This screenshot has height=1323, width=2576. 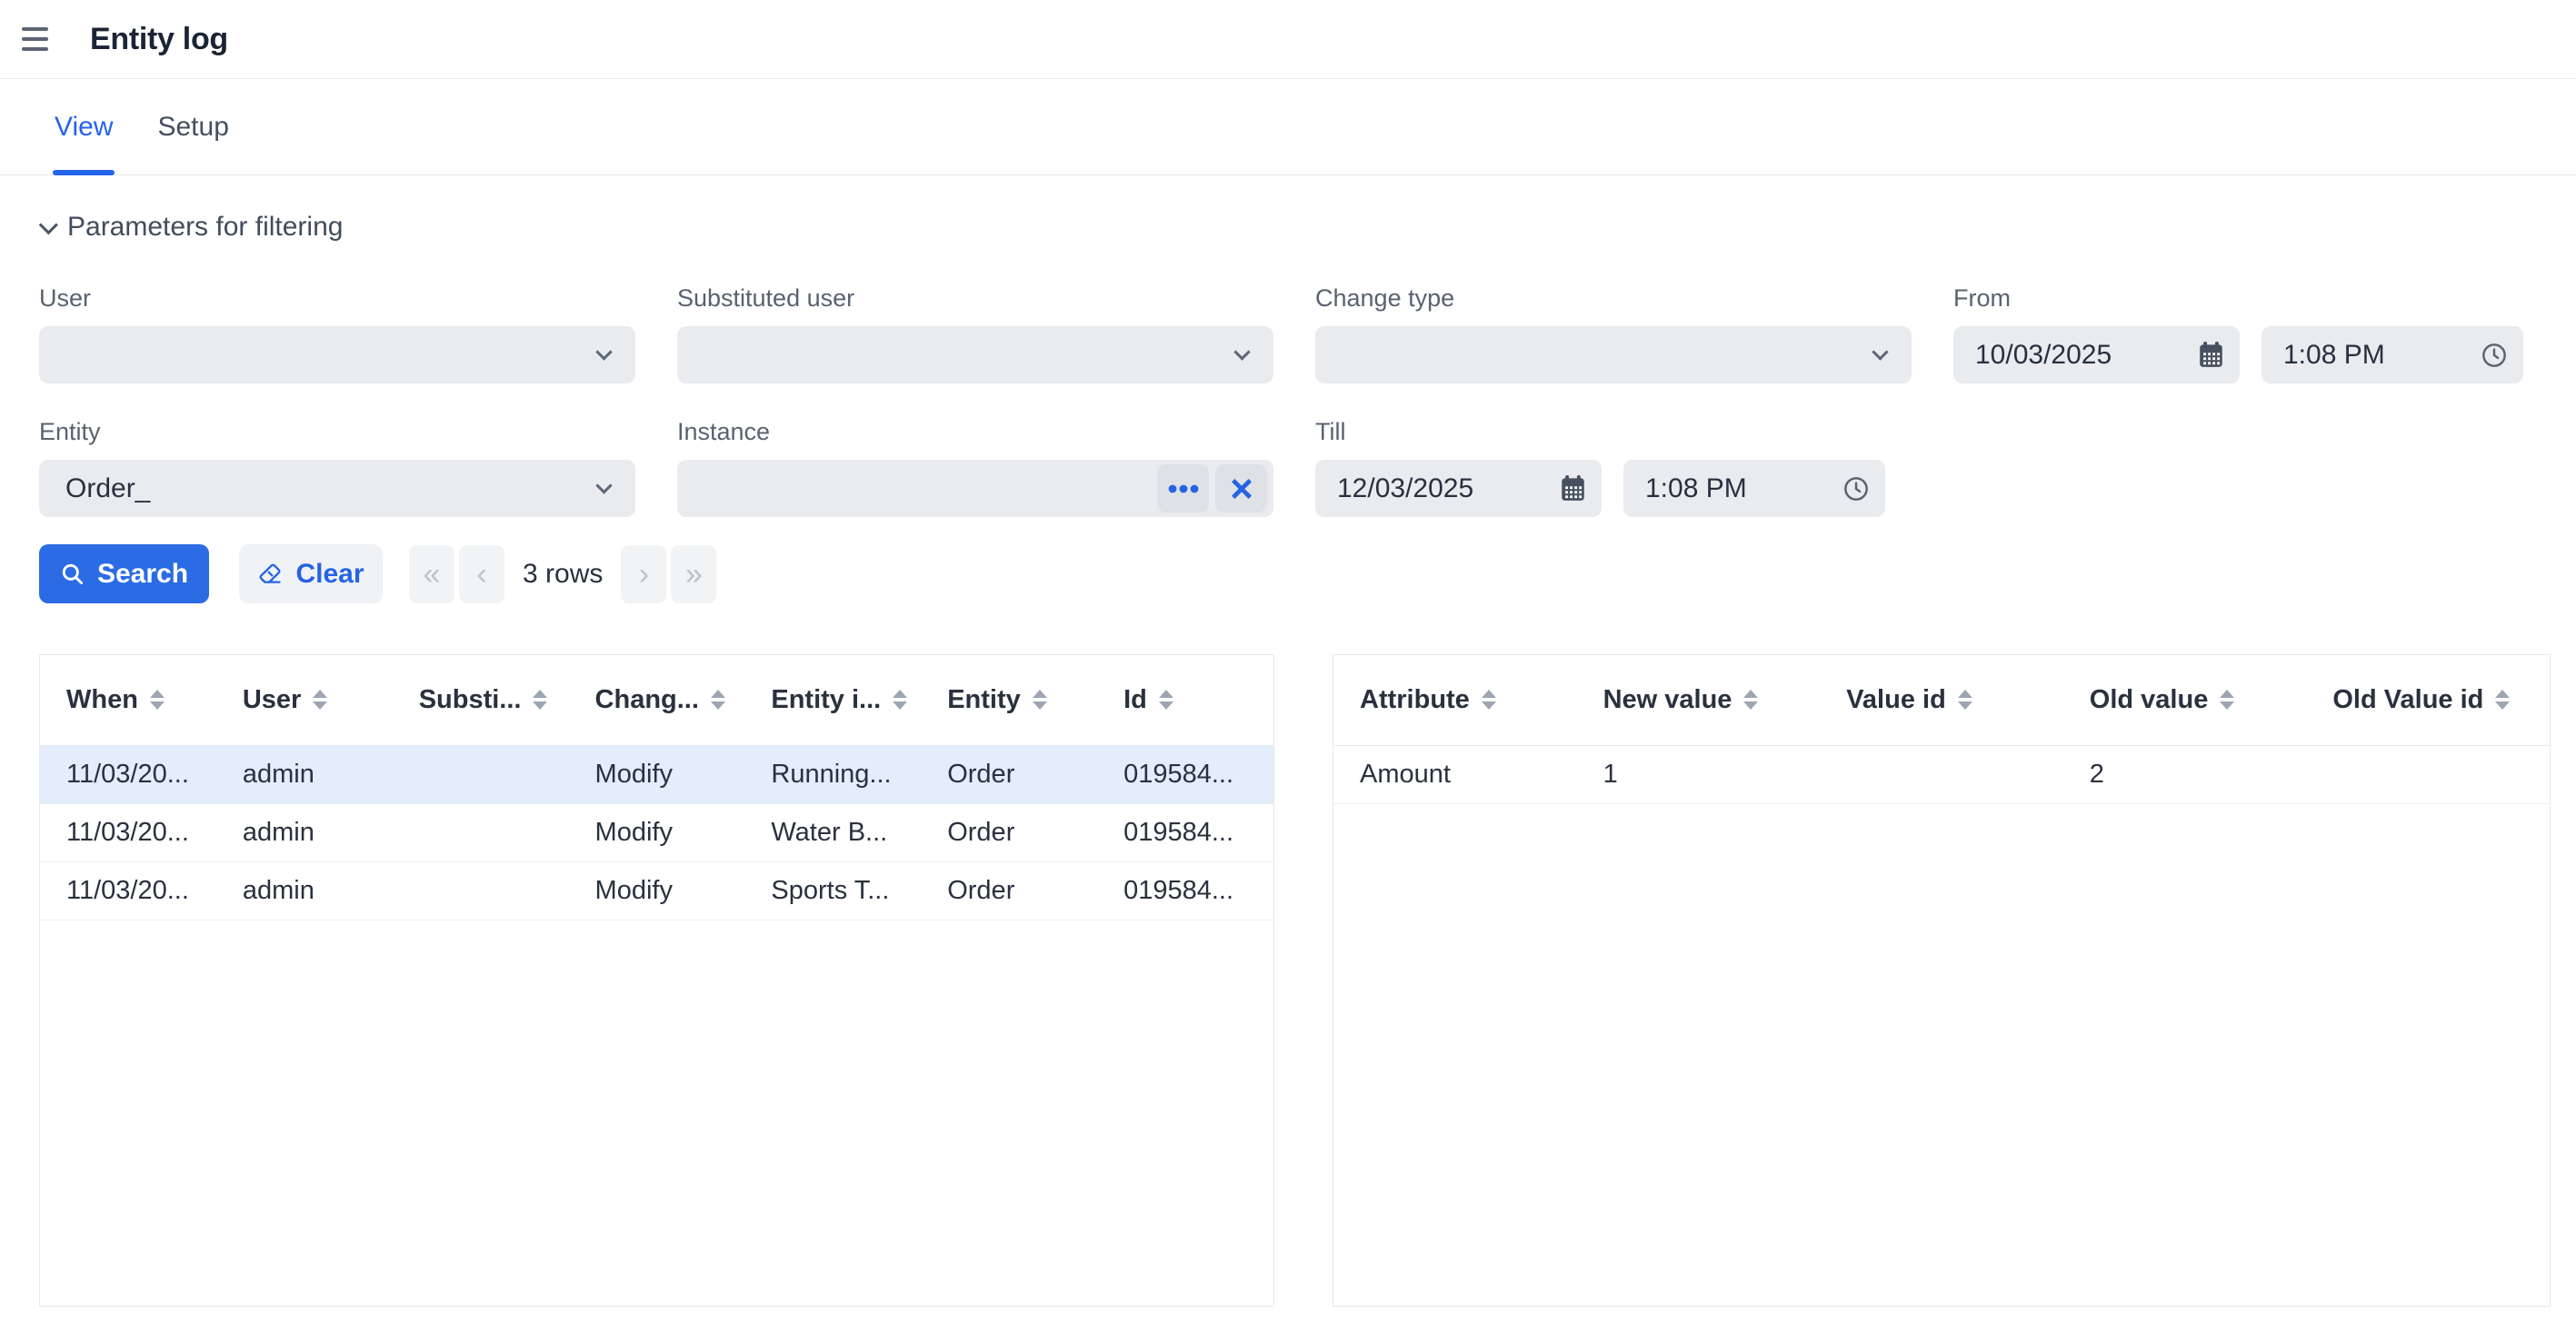 What do you see at coordinates (2392, 354) in the screenshot?
I see `from-time-input: 1:08 PM` at bounding box center [2392, 354].